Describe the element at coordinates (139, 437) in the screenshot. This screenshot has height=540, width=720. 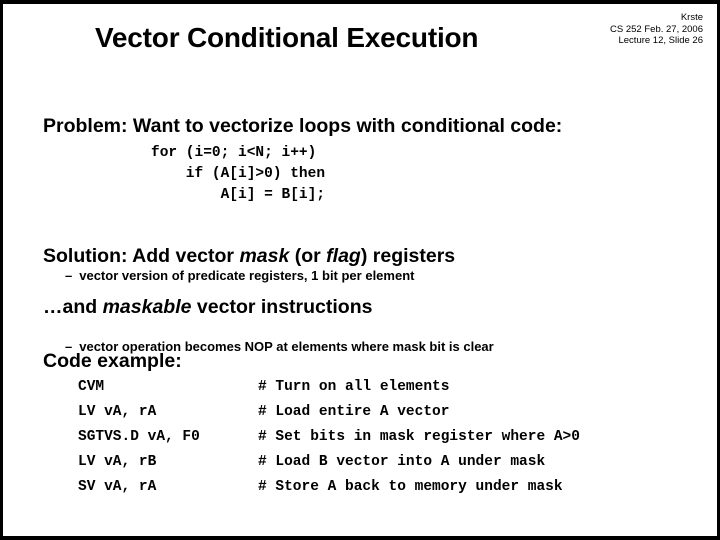
I see `assembly-instruction: SGTVS.D vA, F0` at that location.